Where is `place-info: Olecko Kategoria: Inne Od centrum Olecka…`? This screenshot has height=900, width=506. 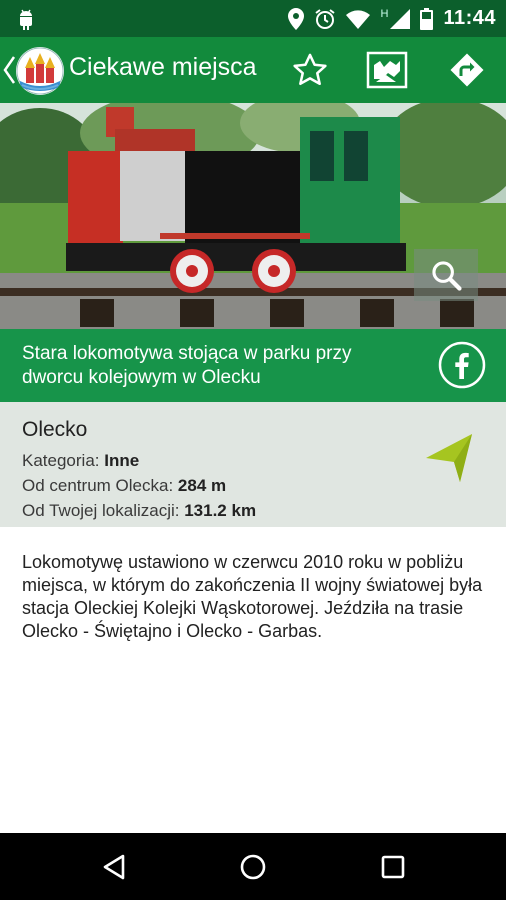 place-info: Olecko Kategoria: Inne Od centrum Olecka… is located at coordinates (253, 464).